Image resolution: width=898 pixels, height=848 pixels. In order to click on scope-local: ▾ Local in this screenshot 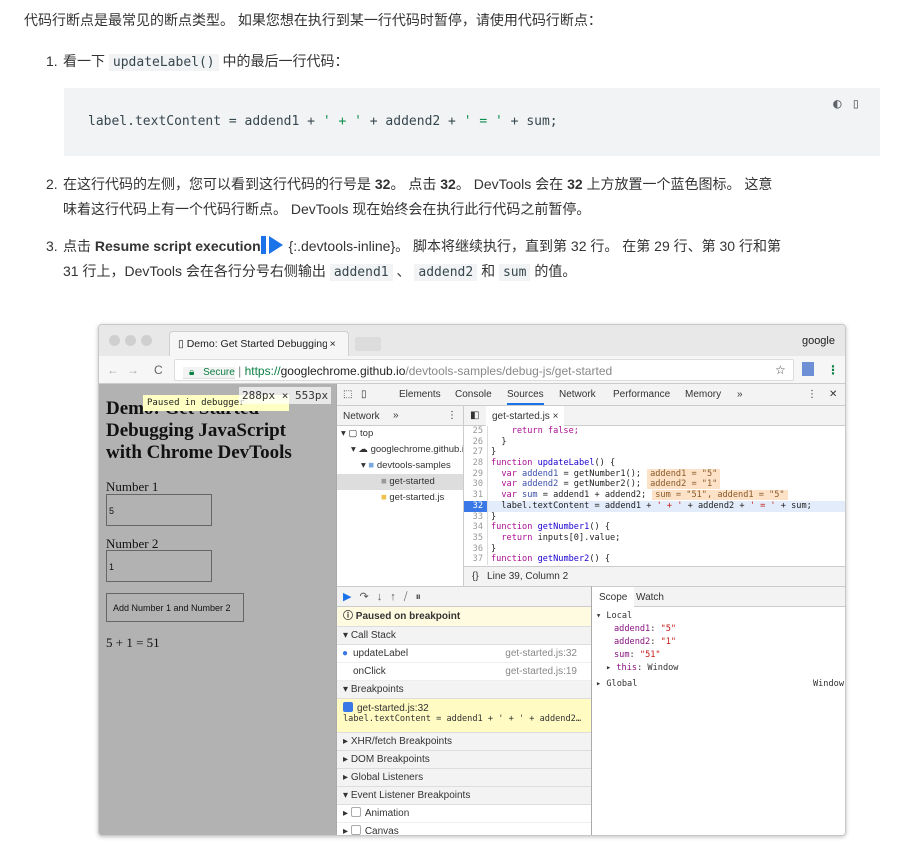, I will do `click(720, 616)`.